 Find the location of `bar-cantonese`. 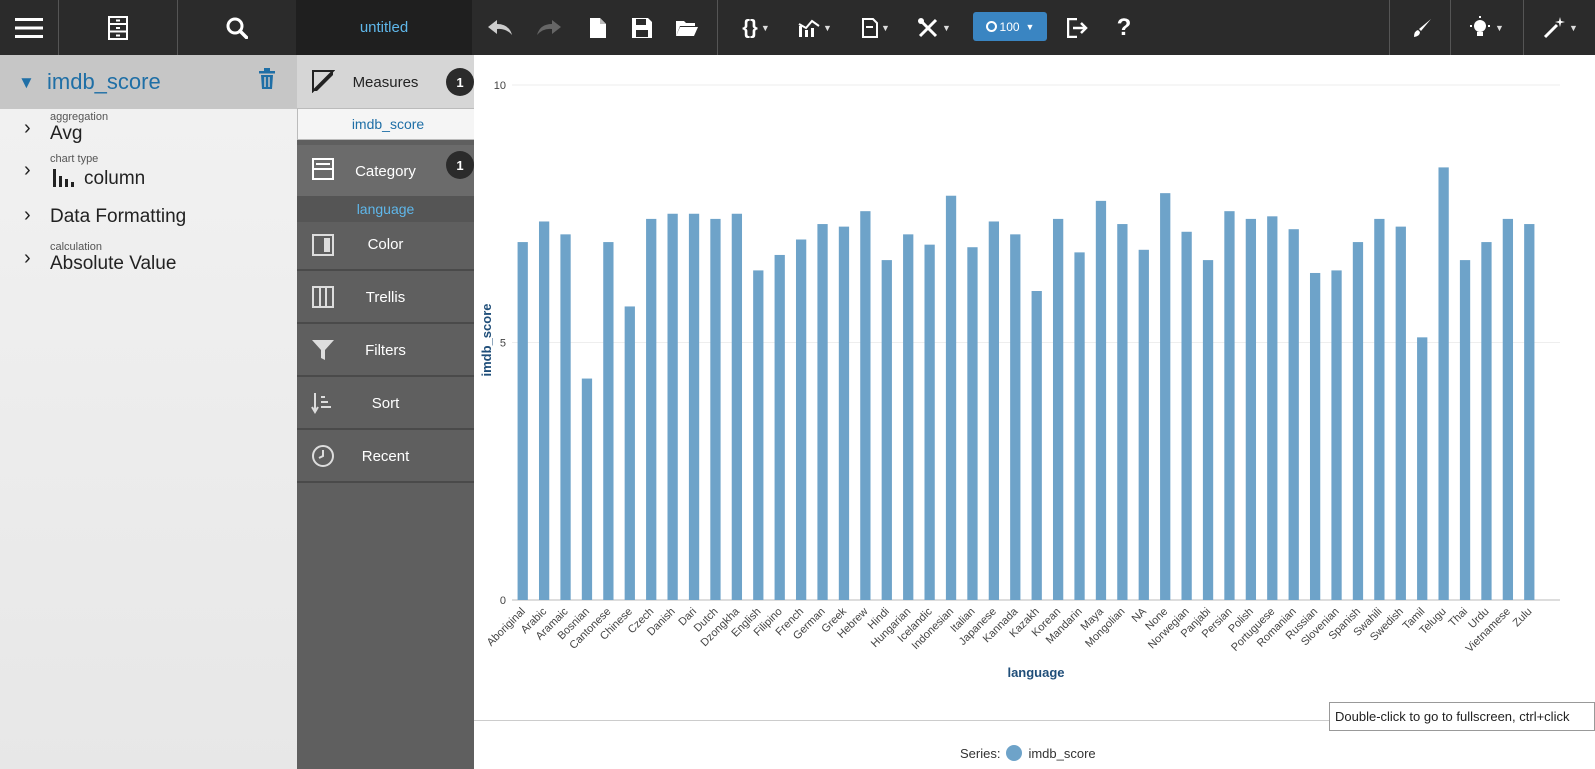

bar-cantonese is located at coordinates (608, 421).